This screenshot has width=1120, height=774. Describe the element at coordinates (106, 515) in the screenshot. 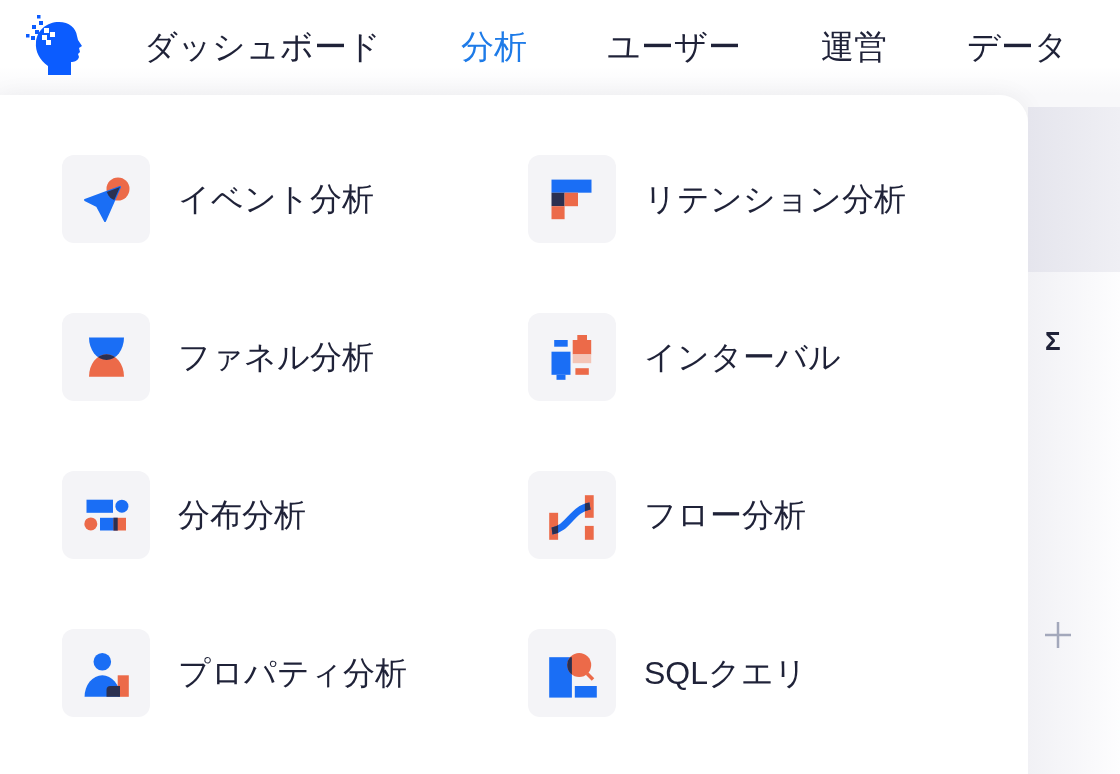

I see `shapes-icon` at that location.